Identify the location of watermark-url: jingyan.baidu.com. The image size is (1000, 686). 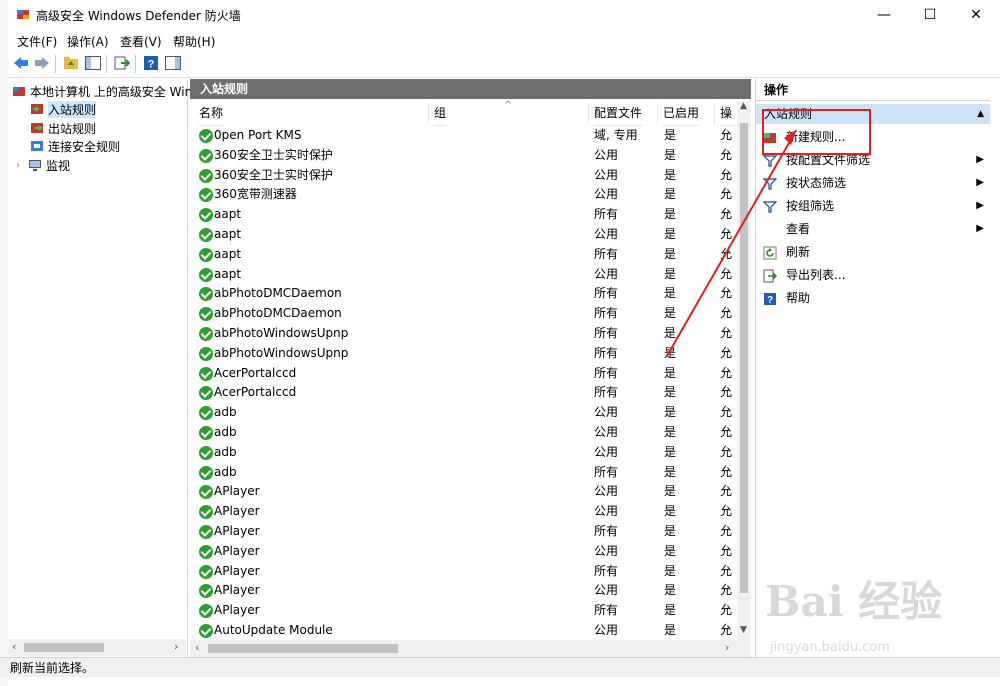
(830, 647).